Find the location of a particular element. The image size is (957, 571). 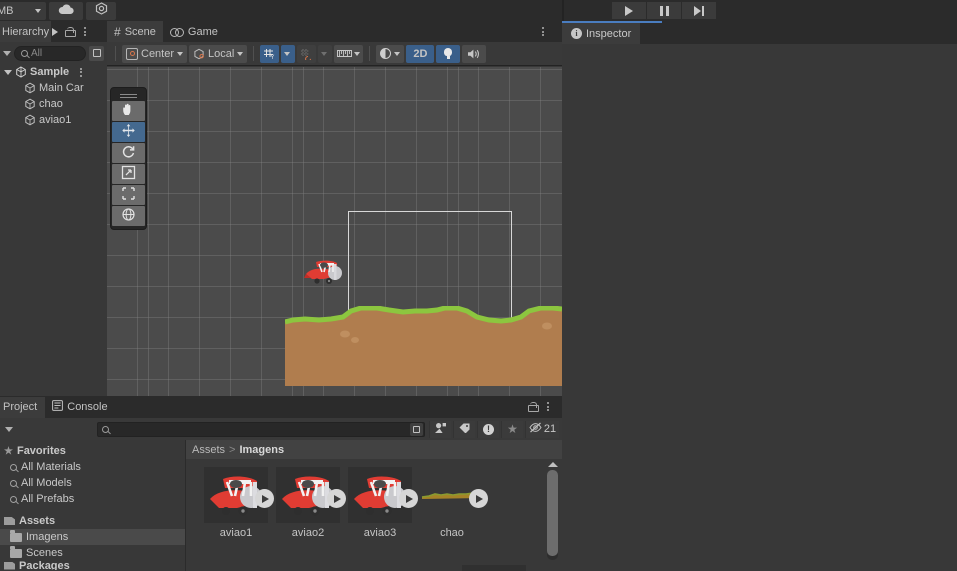

lock-icon is located at coordinates (71, 31).